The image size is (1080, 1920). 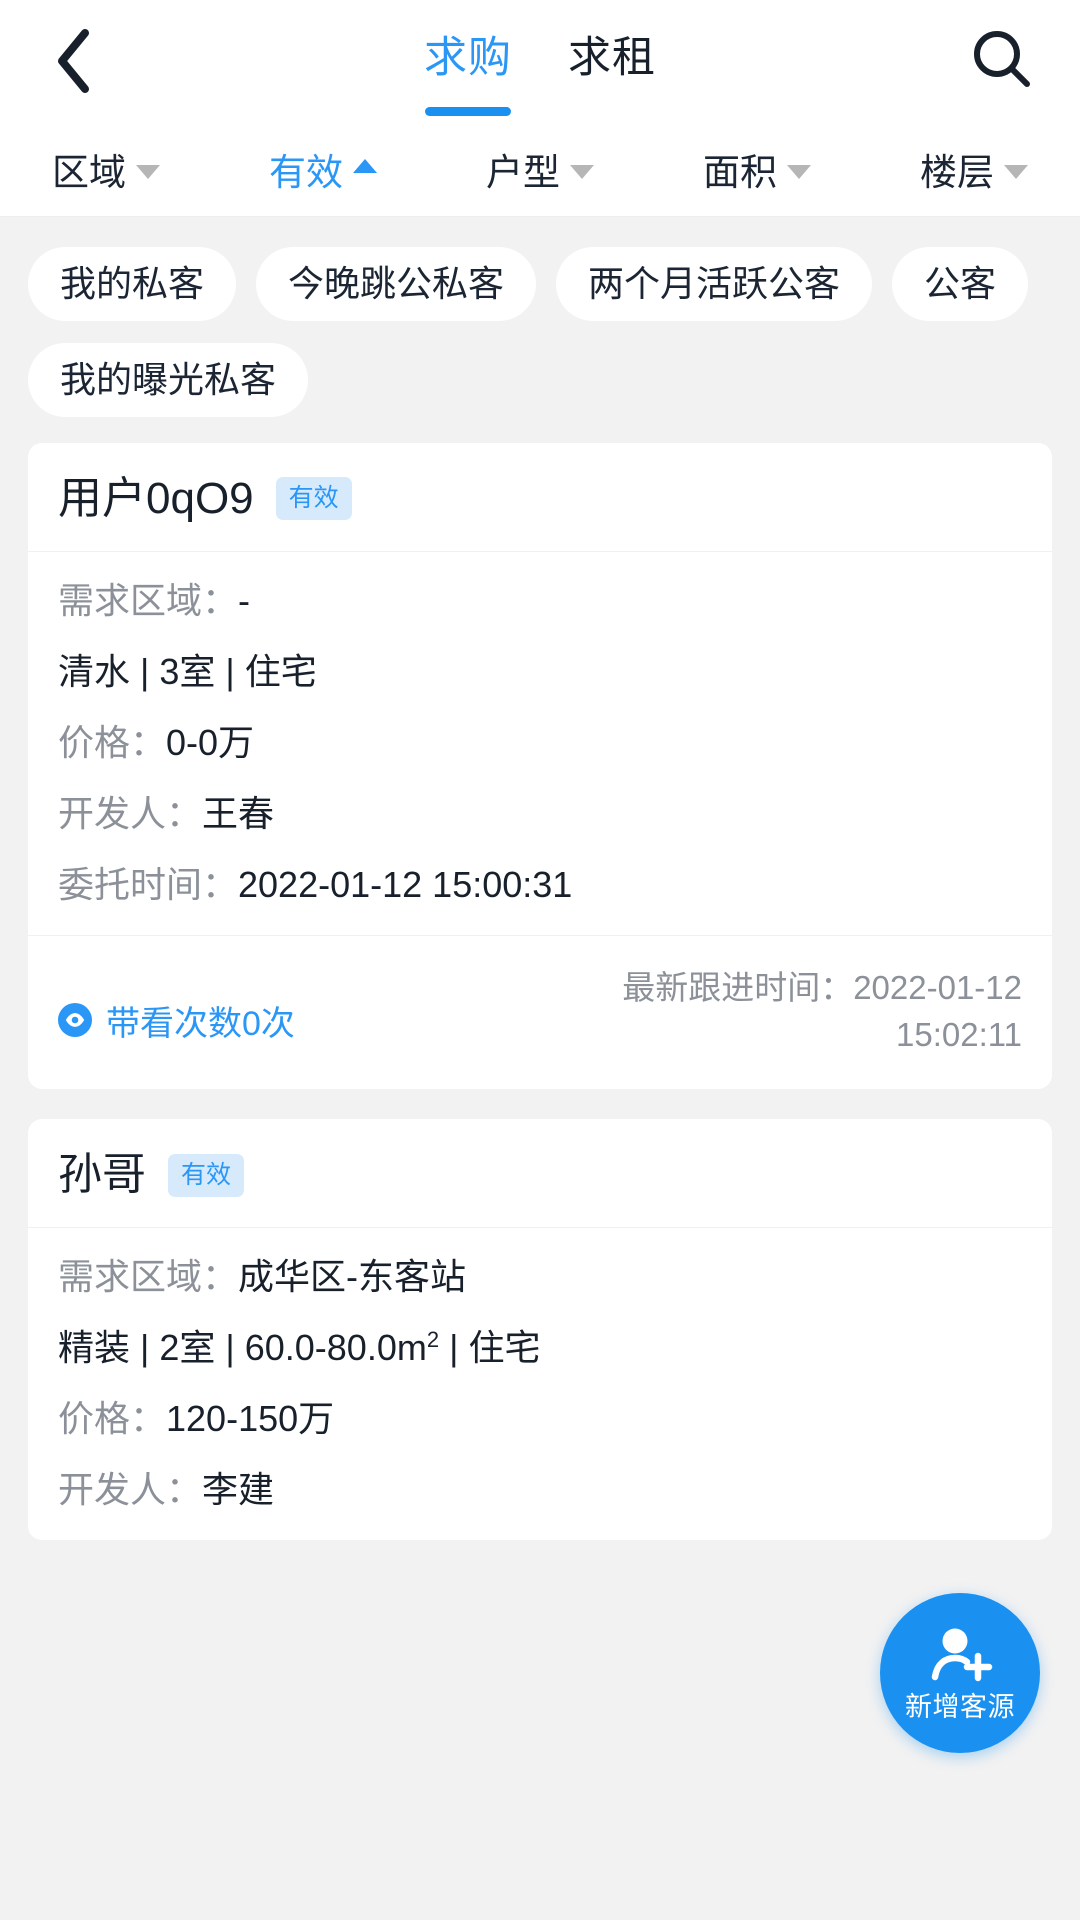 What do you see at coordinates (102, 1175) in the screenshot?
I see `client-name: 孙哥` at bounding box center [102, 1175].